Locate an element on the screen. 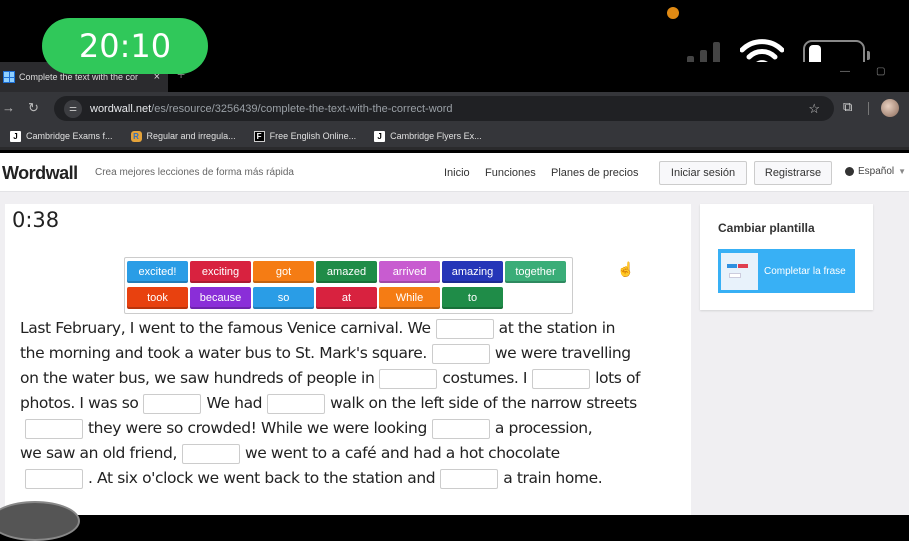  extensions-icon: ⧉ is located at coordinates (847, 107).